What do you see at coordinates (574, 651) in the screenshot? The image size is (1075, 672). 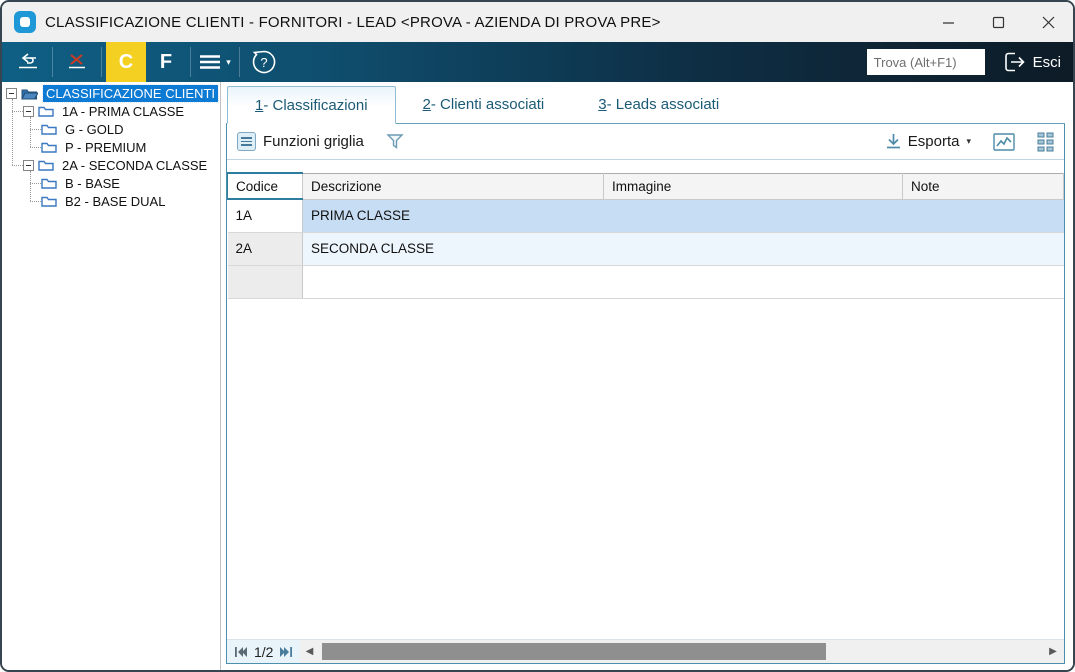 I see `scrollbar-thumb` at bounding box center [574, 651].